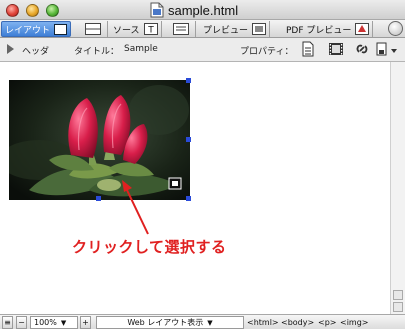 This screenshot has height=329, width=405. Describe the element at coordinates (397, 188) in the screenshot. I see `vertical-scrollbar` at that location.